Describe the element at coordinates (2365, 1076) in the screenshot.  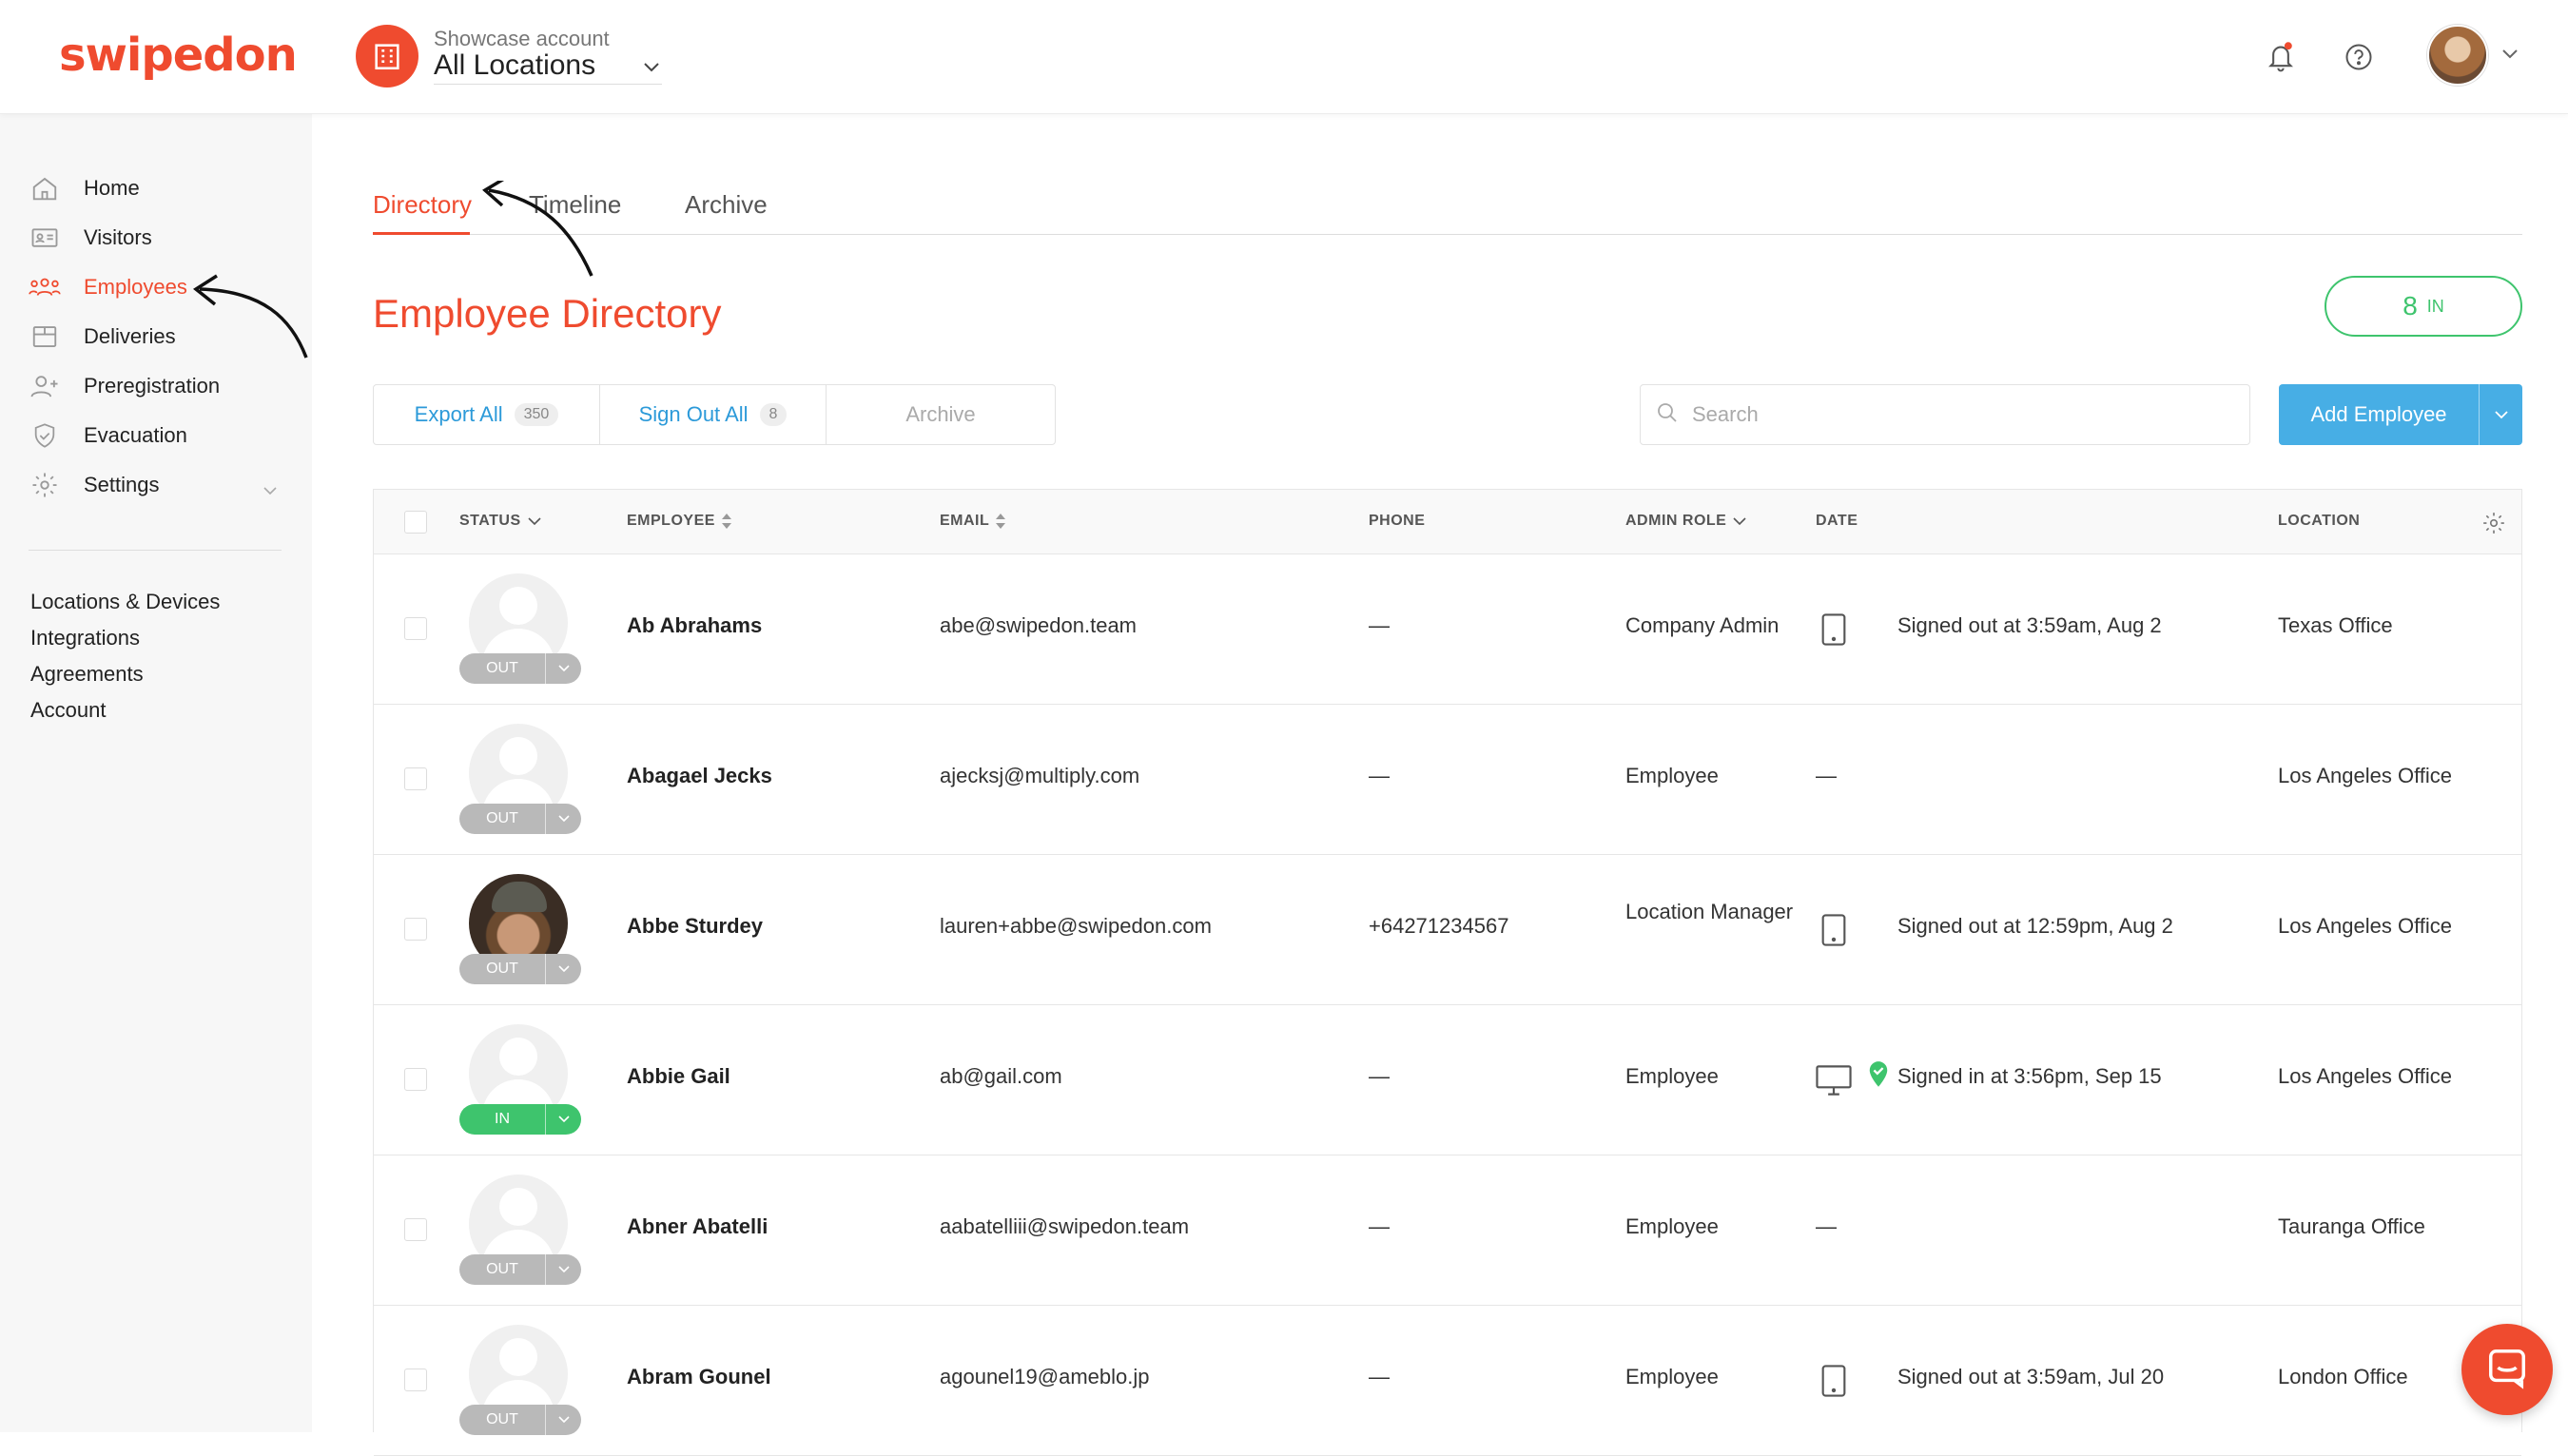
I see `employee-location: Los Angeles Office` at that location.